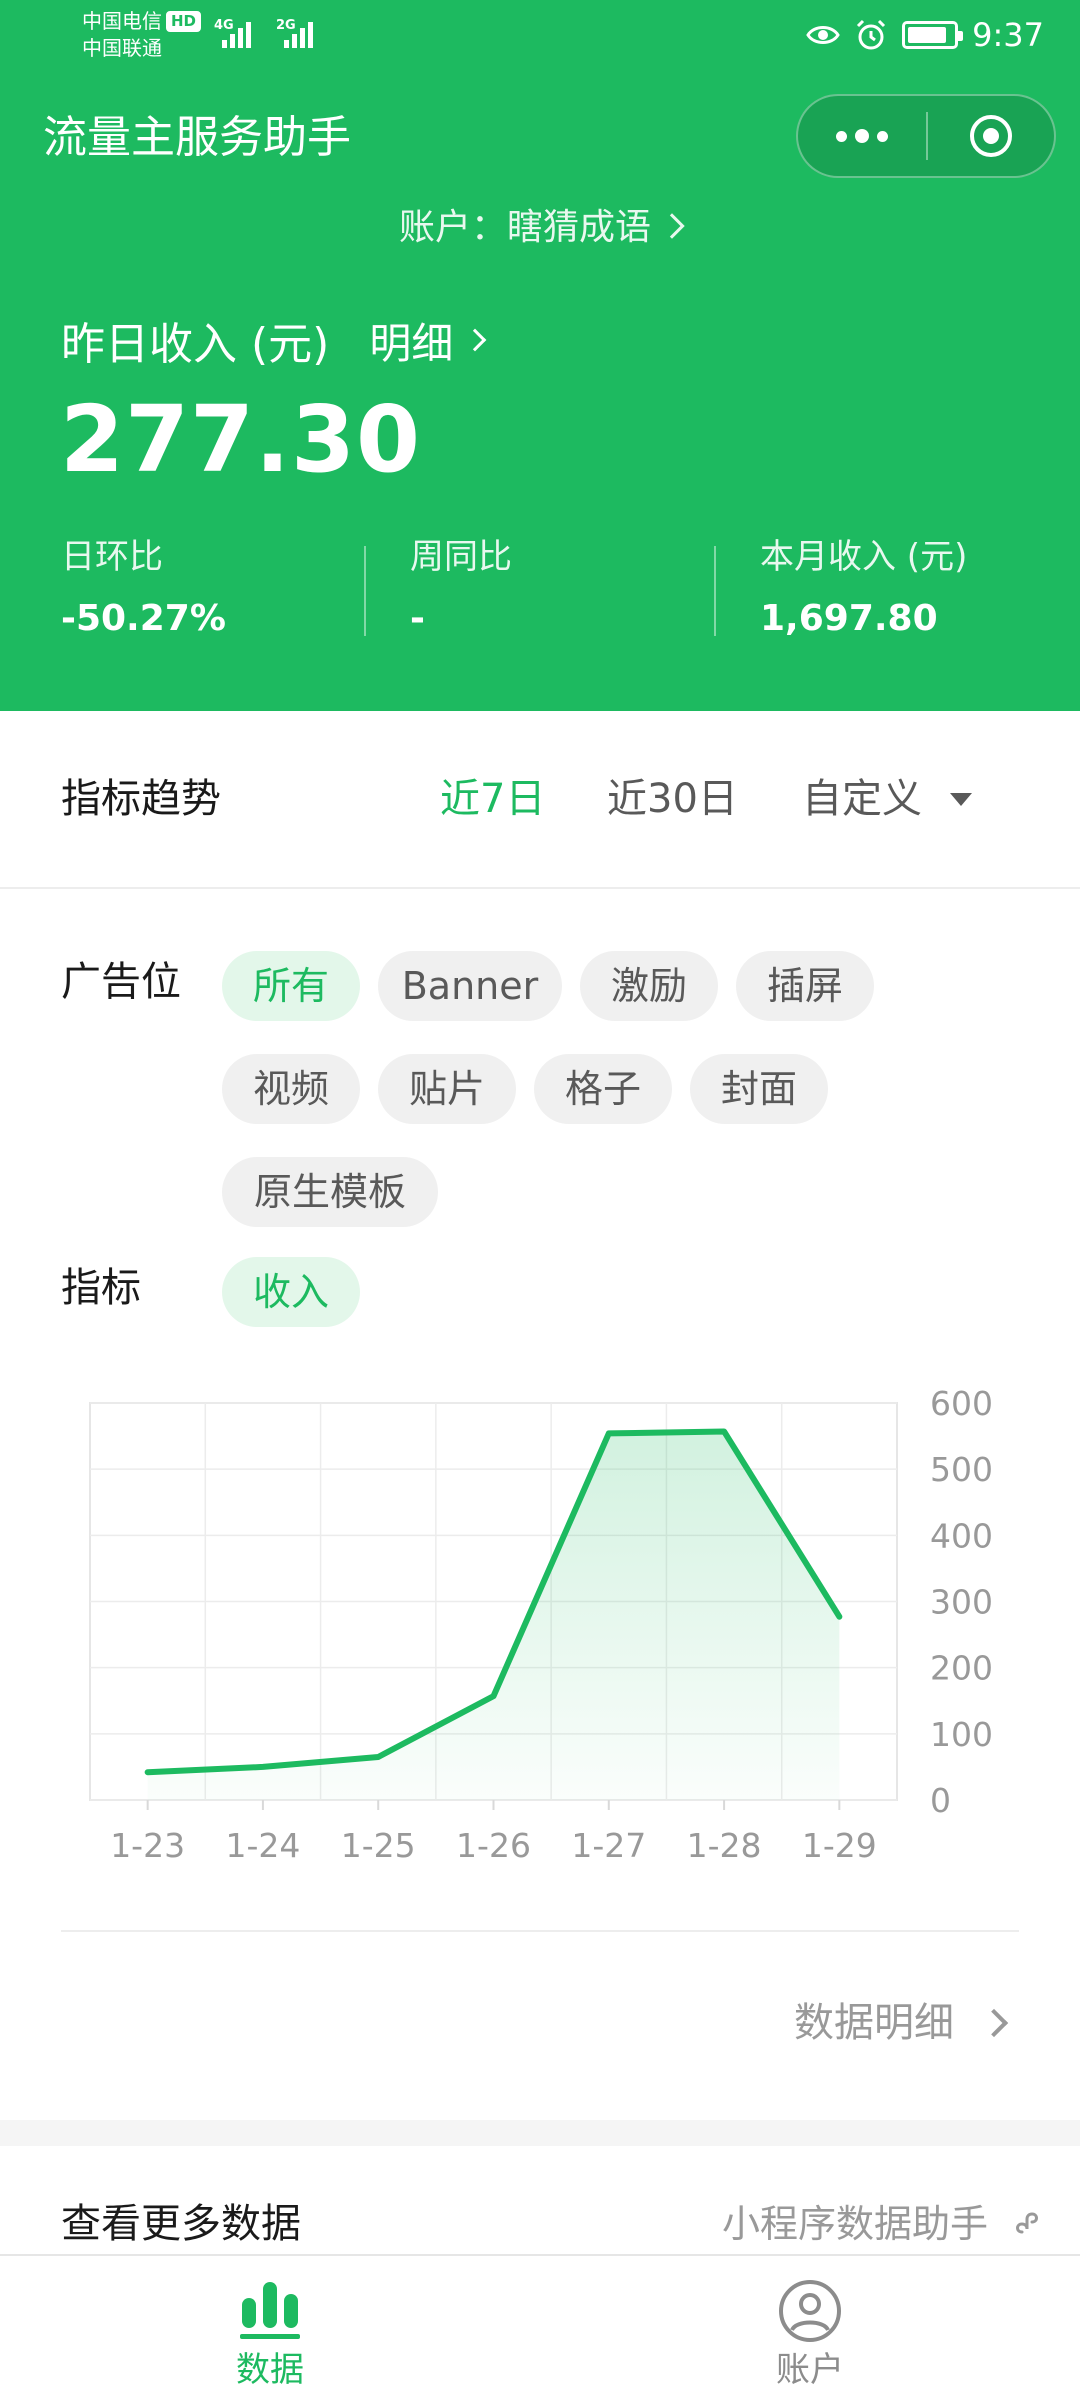 The image size is (1080, 2400). I want to click on more-button, so click(862, 136).